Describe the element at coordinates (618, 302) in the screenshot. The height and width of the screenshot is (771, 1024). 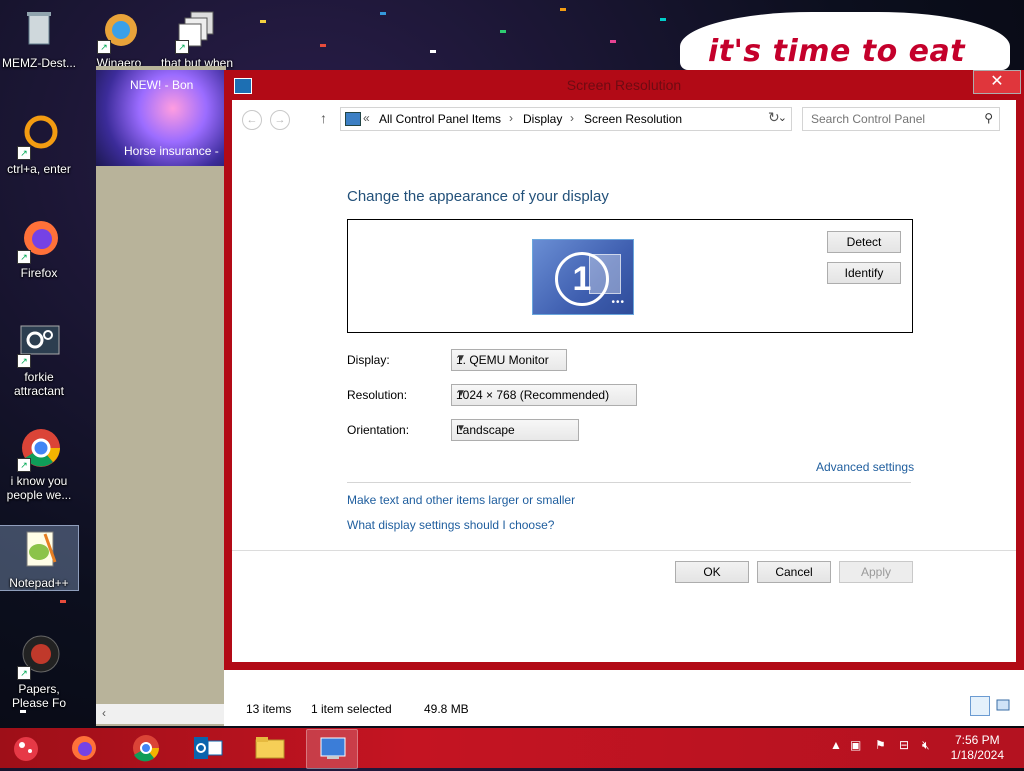
I see `monitor-dots-icon: •••` at that location.